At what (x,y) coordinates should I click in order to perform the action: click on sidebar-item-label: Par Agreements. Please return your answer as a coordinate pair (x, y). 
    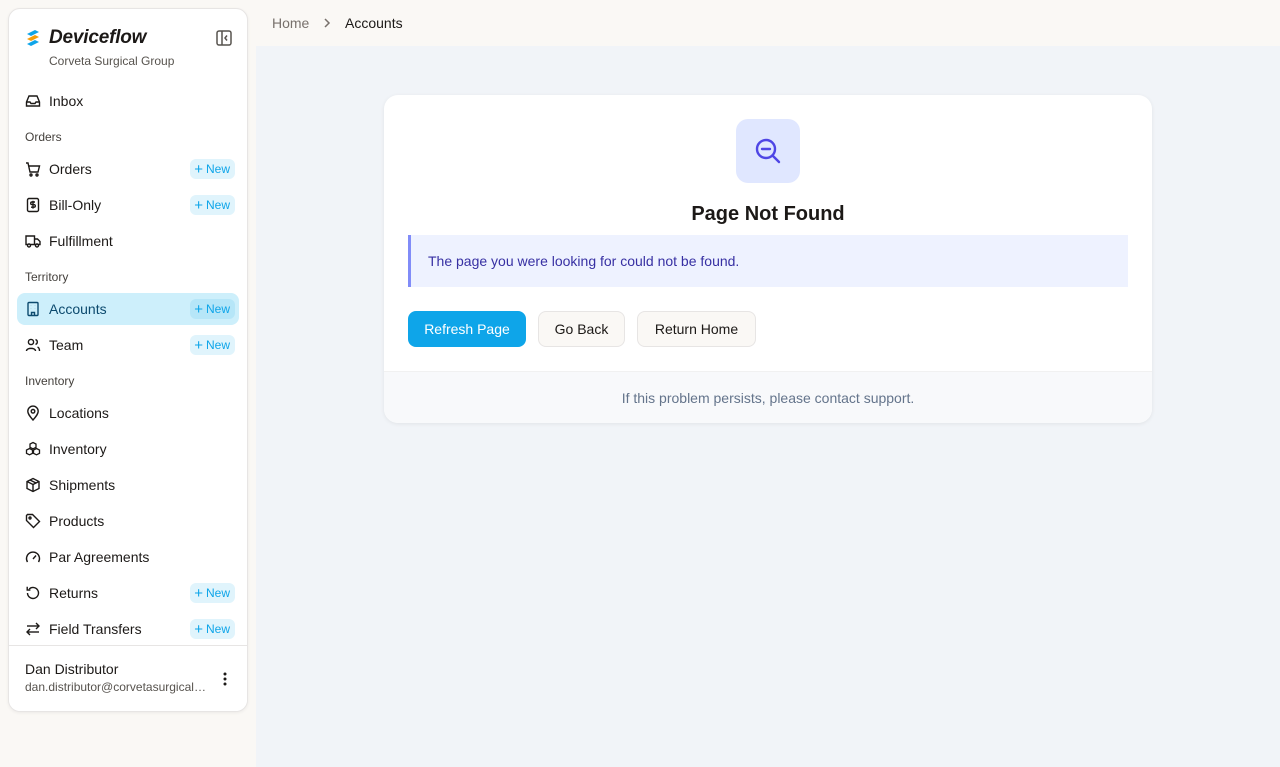
    Looking at the image, I should click on (99, 557).